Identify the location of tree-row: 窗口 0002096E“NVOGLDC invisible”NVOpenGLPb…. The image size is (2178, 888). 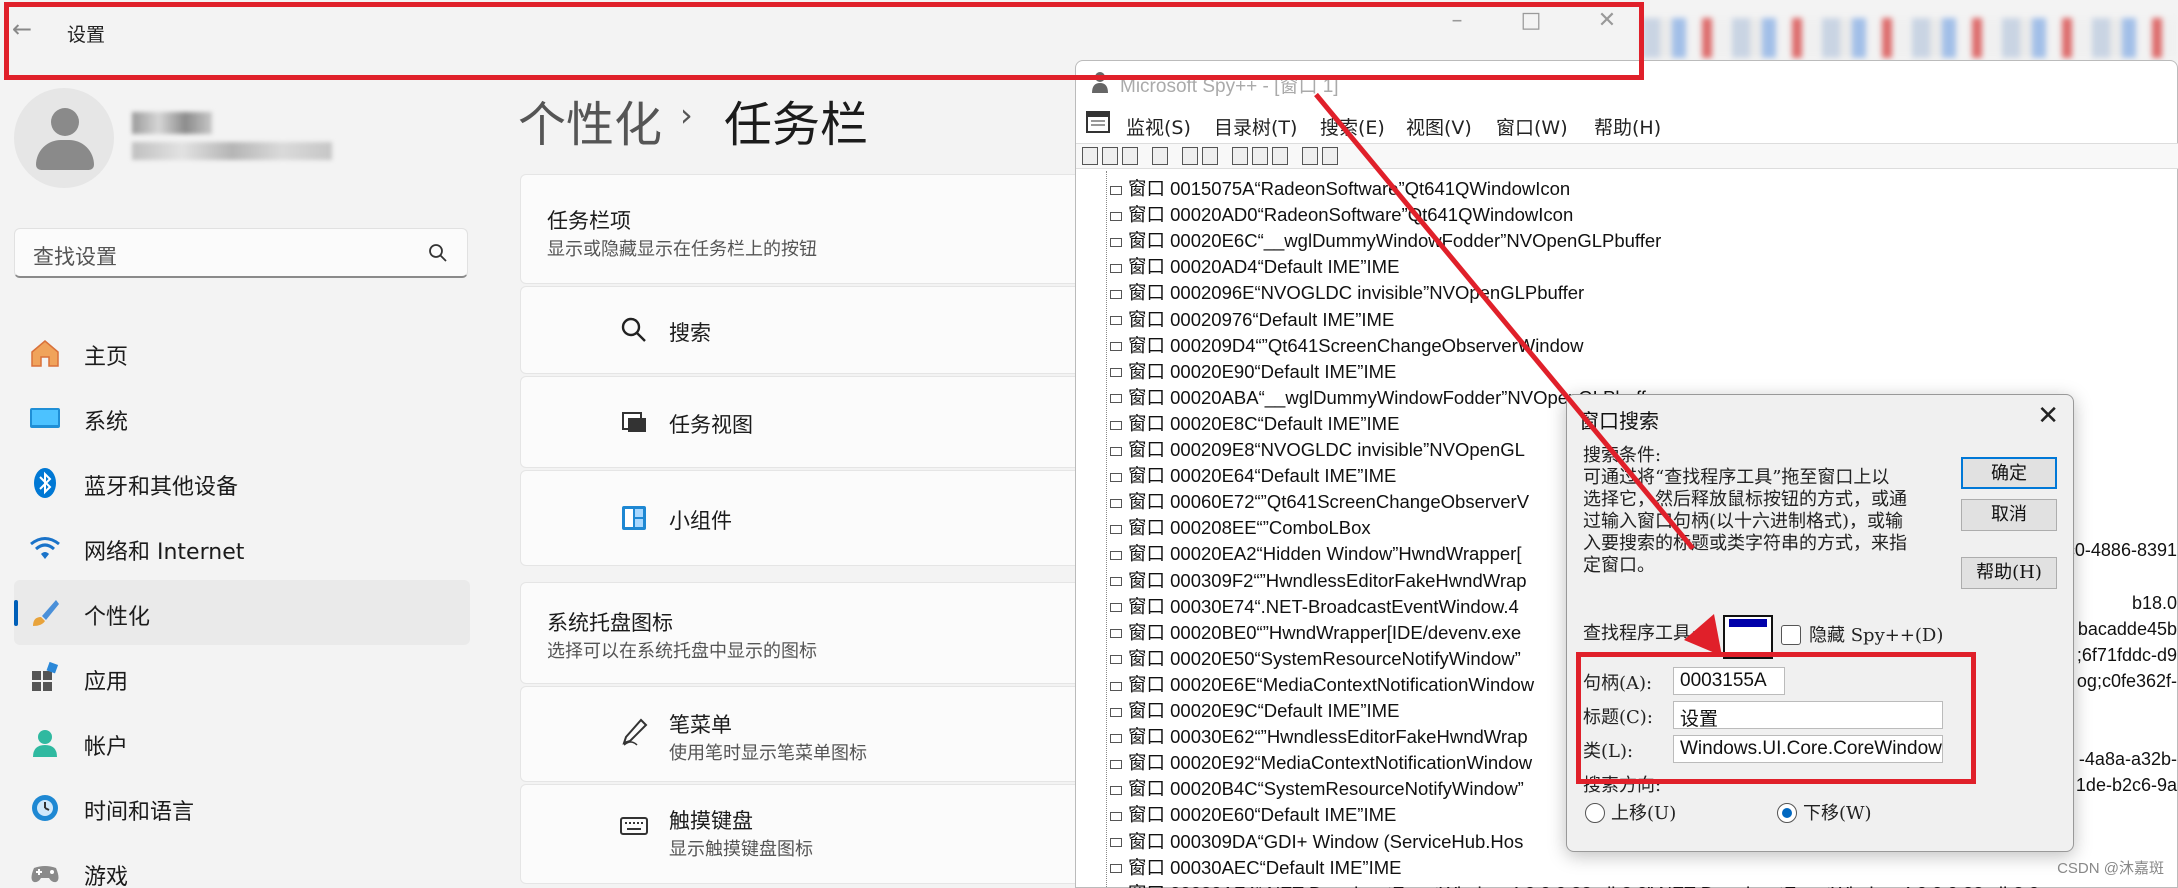
(1347, 292).